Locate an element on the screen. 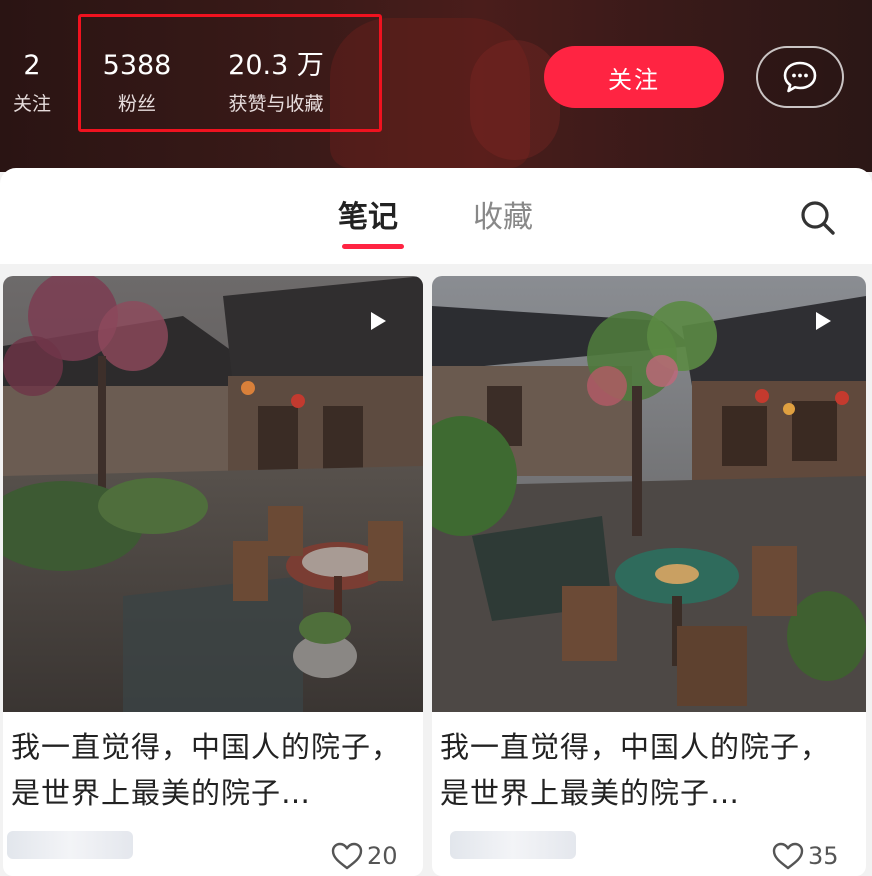  message-button is located at coordinates (800, 77).